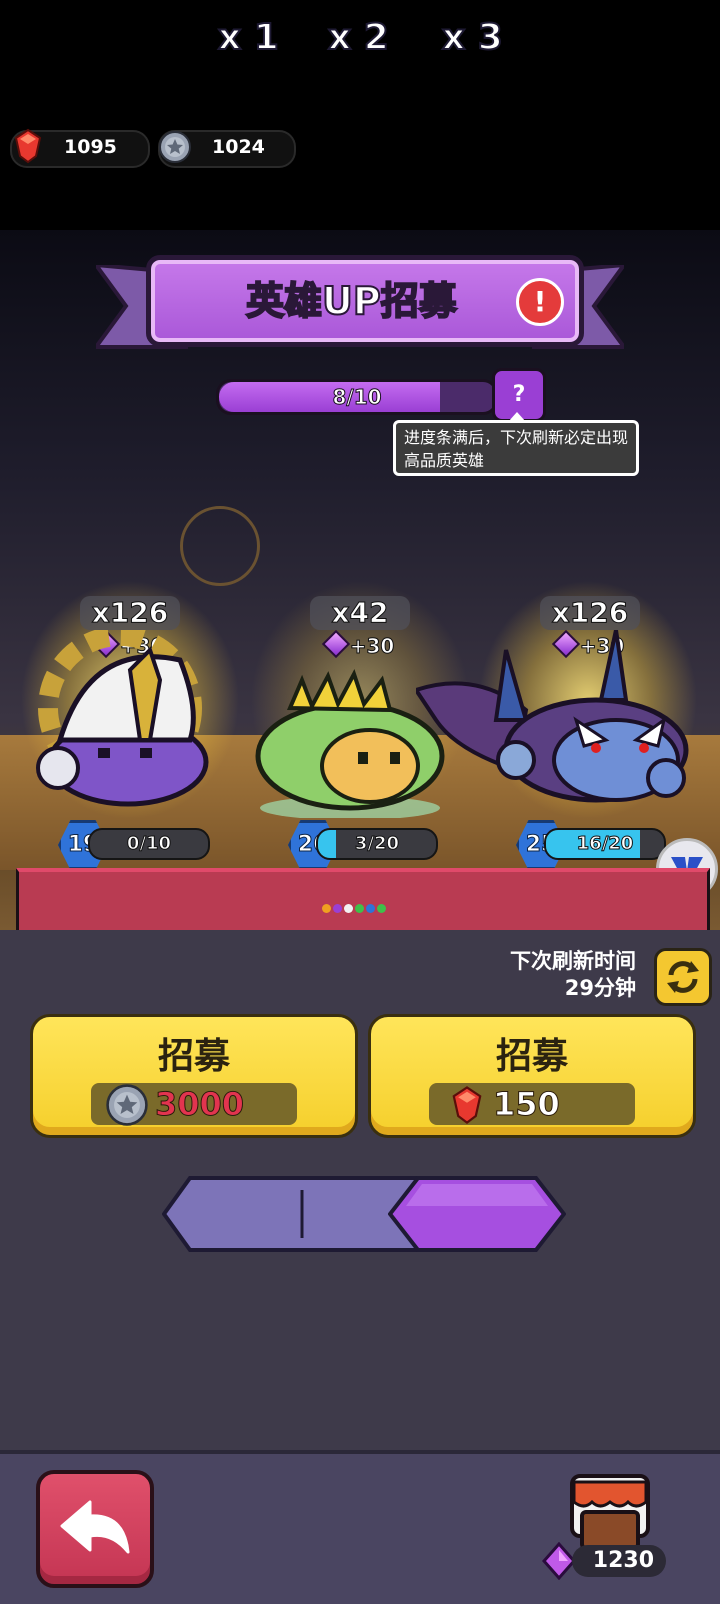  I want to click on recruit-gem-button: 招募 150, so click(532, 1076).